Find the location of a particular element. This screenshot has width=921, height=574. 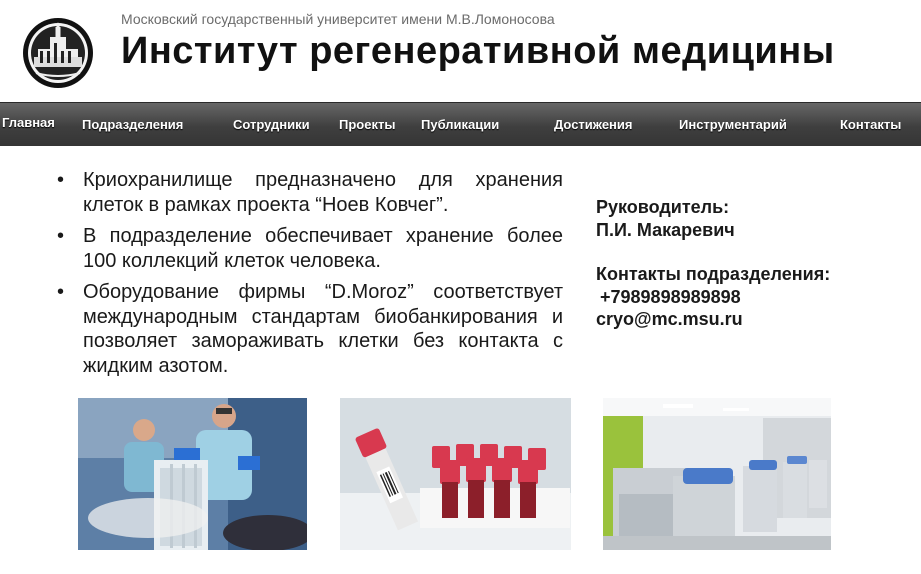

nav-item-tools: Инструментарий is located at coordinates (733, 124).